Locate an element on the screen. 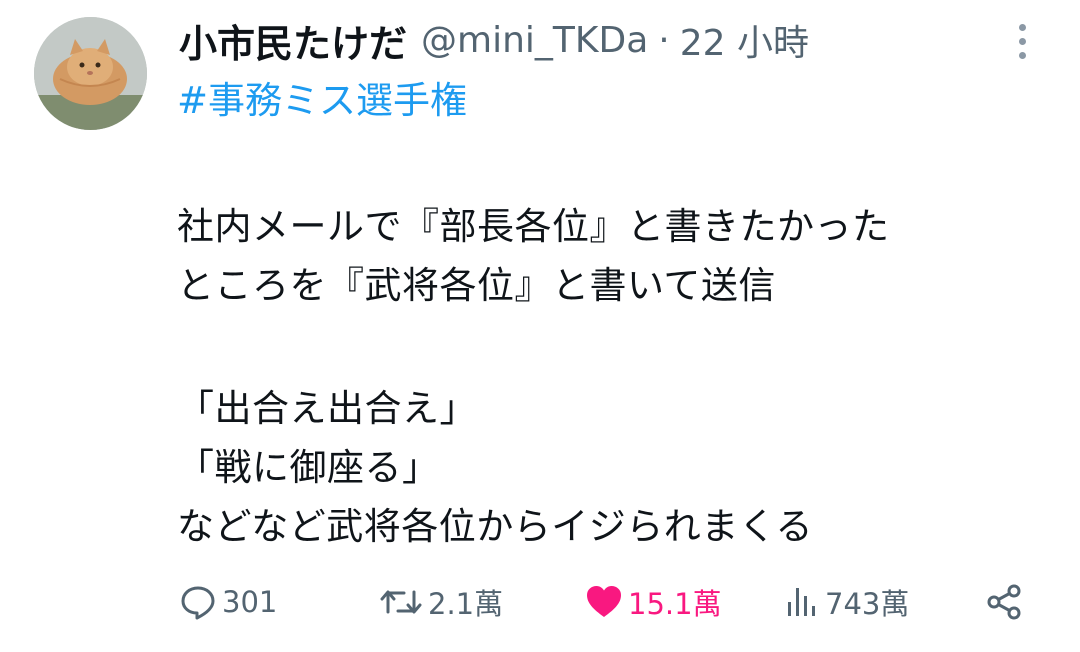 This screenshot has width=1080, height=652. views-button: 743萬 is located at coordinates (847, 602).